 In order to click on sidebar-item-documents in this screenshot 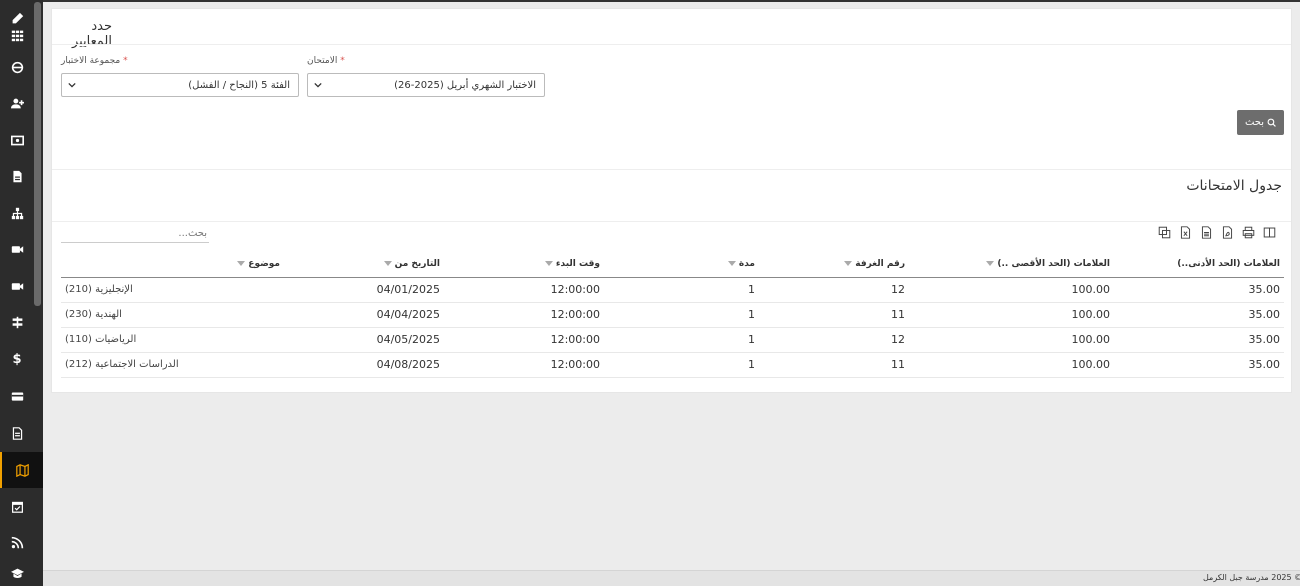, I will do `click(17, 176)`.